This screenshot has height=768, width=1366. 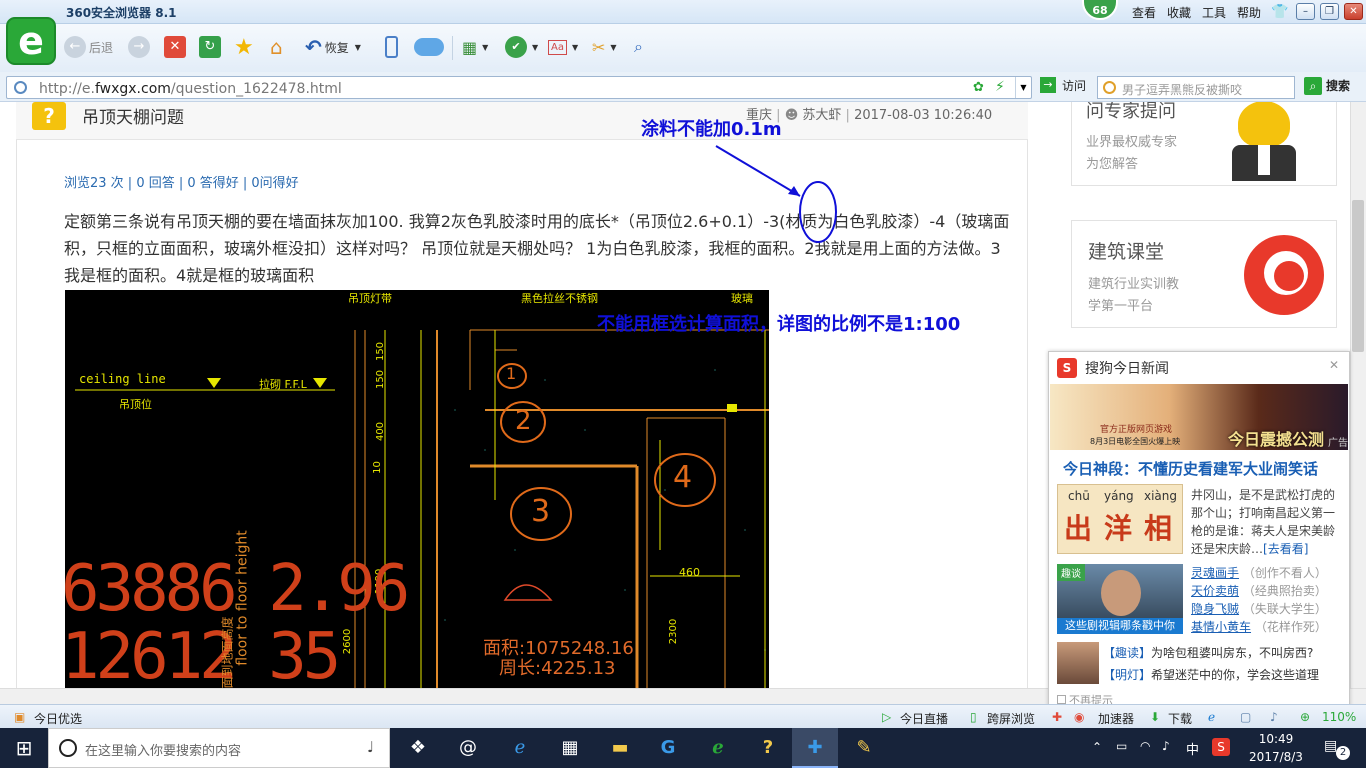 I want to click on sound-icon: ♪, so click(x=1274, y=717).